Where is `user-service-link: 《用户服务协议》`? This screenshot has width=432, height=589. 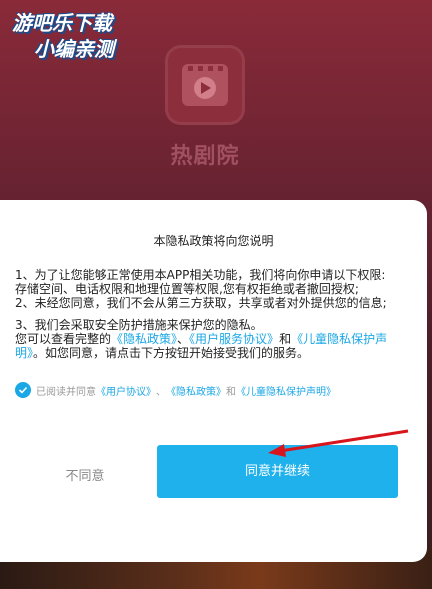
user-service-link: 《用户服务协议》 is located at coordinates (234, 339).